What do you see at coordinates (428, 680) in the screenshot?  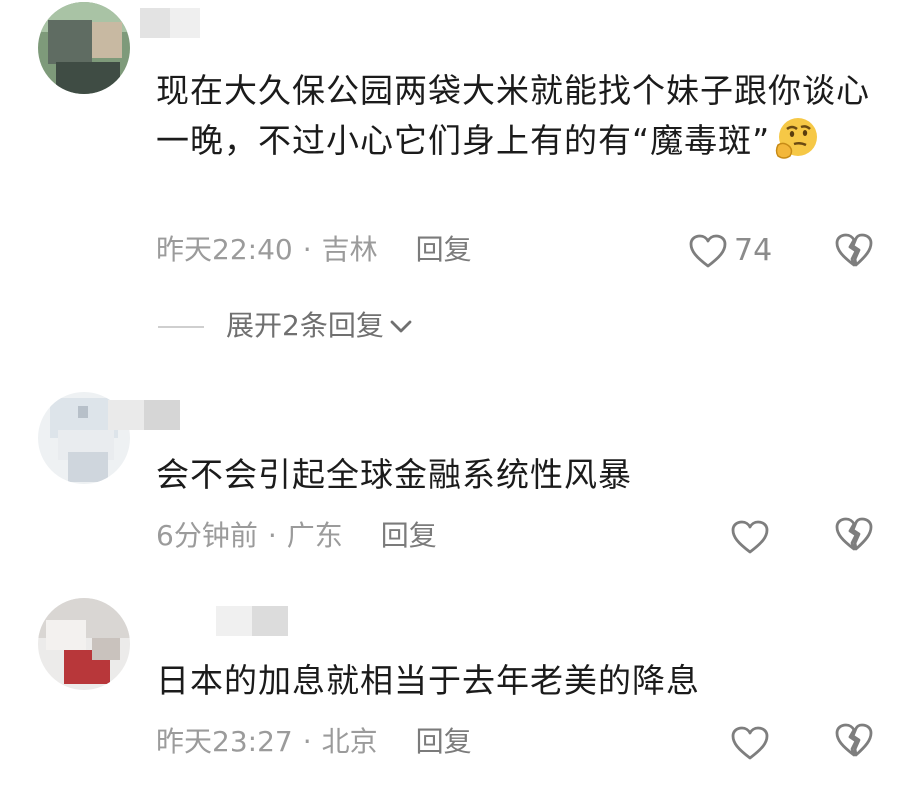 I see `comment-text: 日本的加息就相当于去年老美的降息` at bounding box center [428, 680].